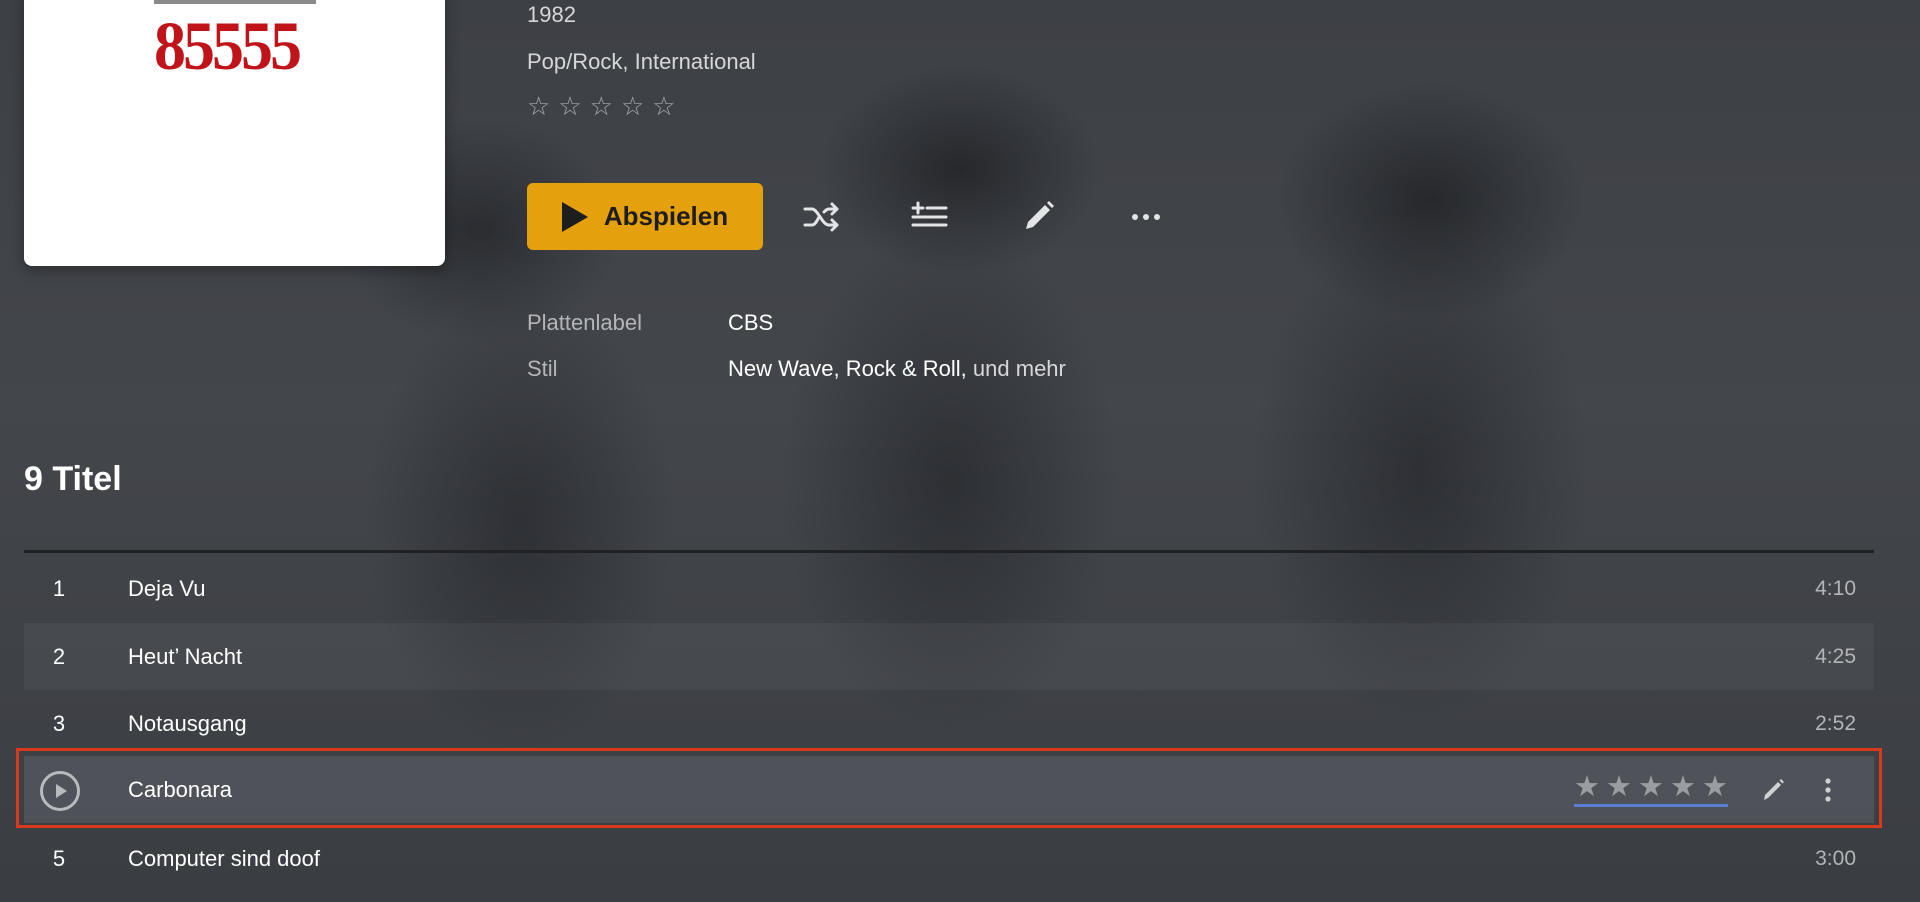 The width and height of the screenshot is (1920, 902). I want to click on play-button: Abspielen, so click(645, 216).